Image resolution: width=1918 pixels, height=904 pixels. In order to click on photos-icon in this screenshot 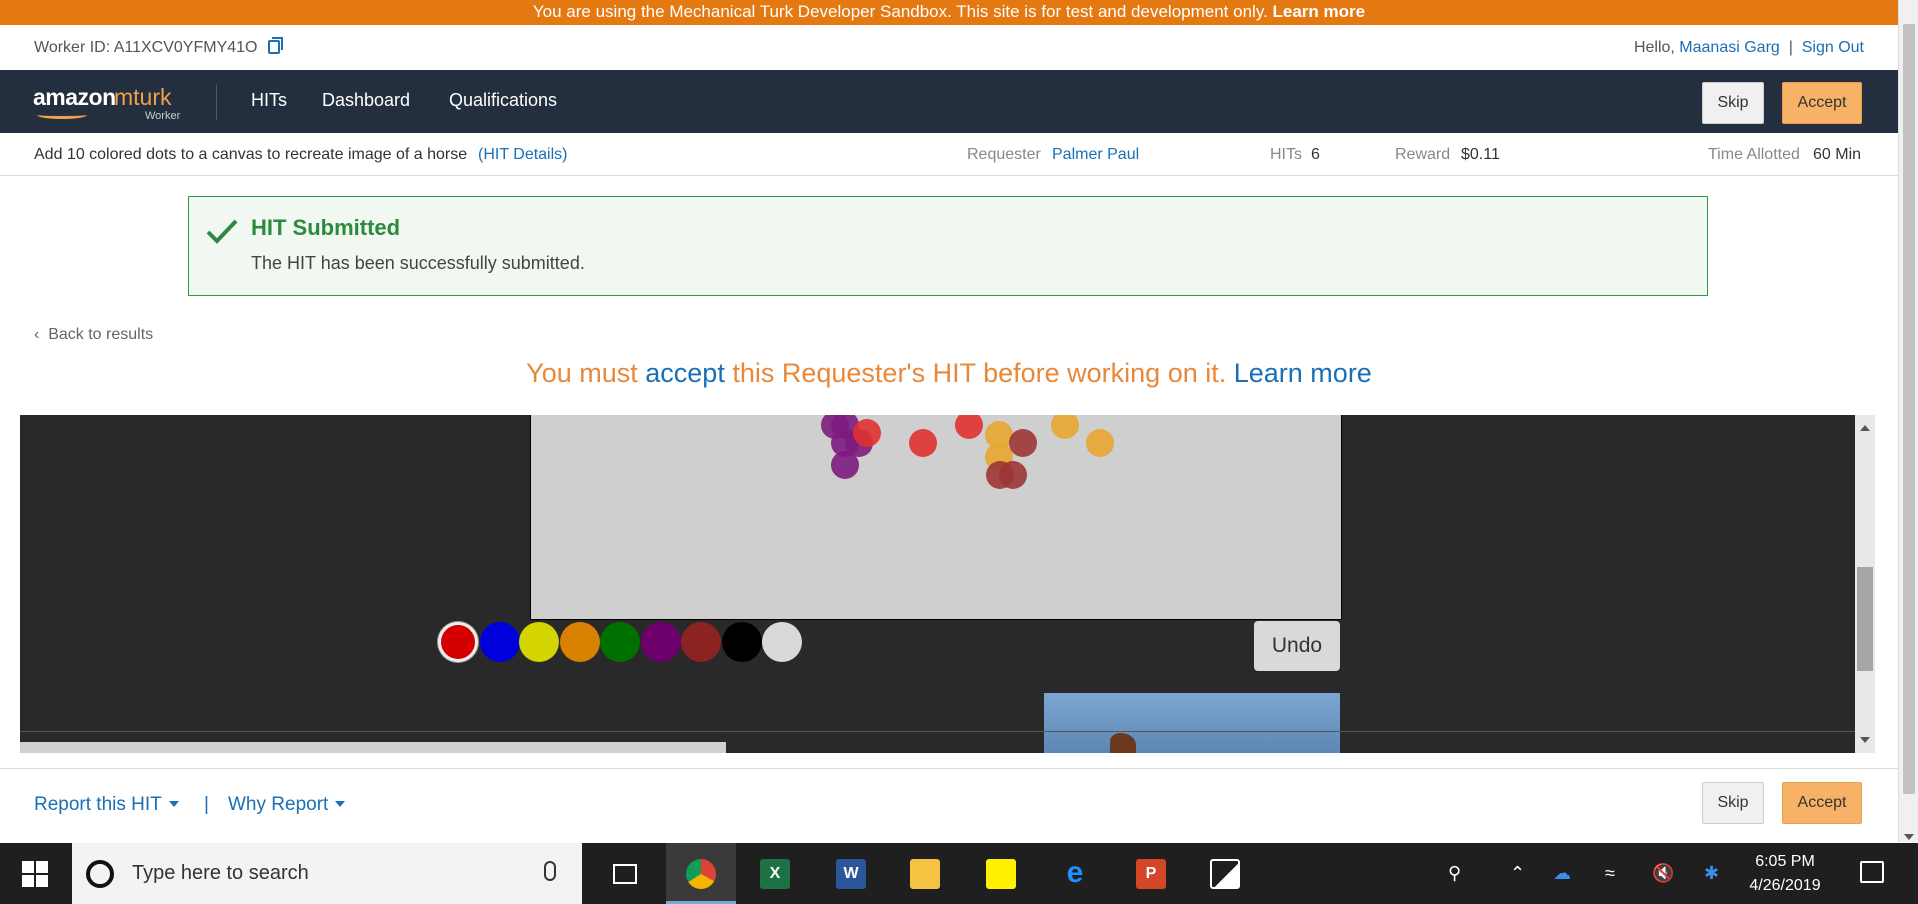, I will do `click(1225, 874)`.